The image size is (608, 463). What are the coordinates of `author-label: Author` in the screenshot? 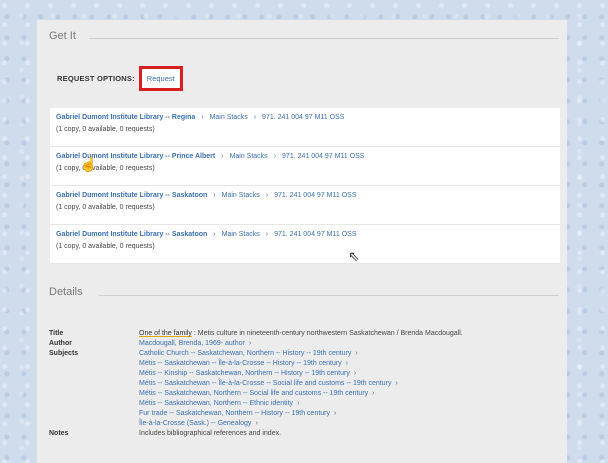 It's located at (60, 343).